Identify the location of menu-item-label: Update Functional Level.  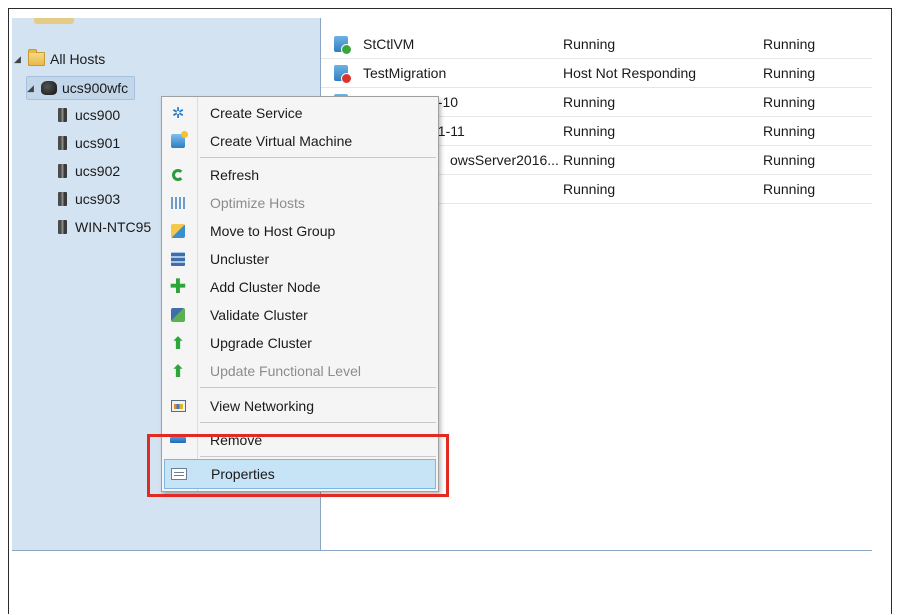
(285, 371).